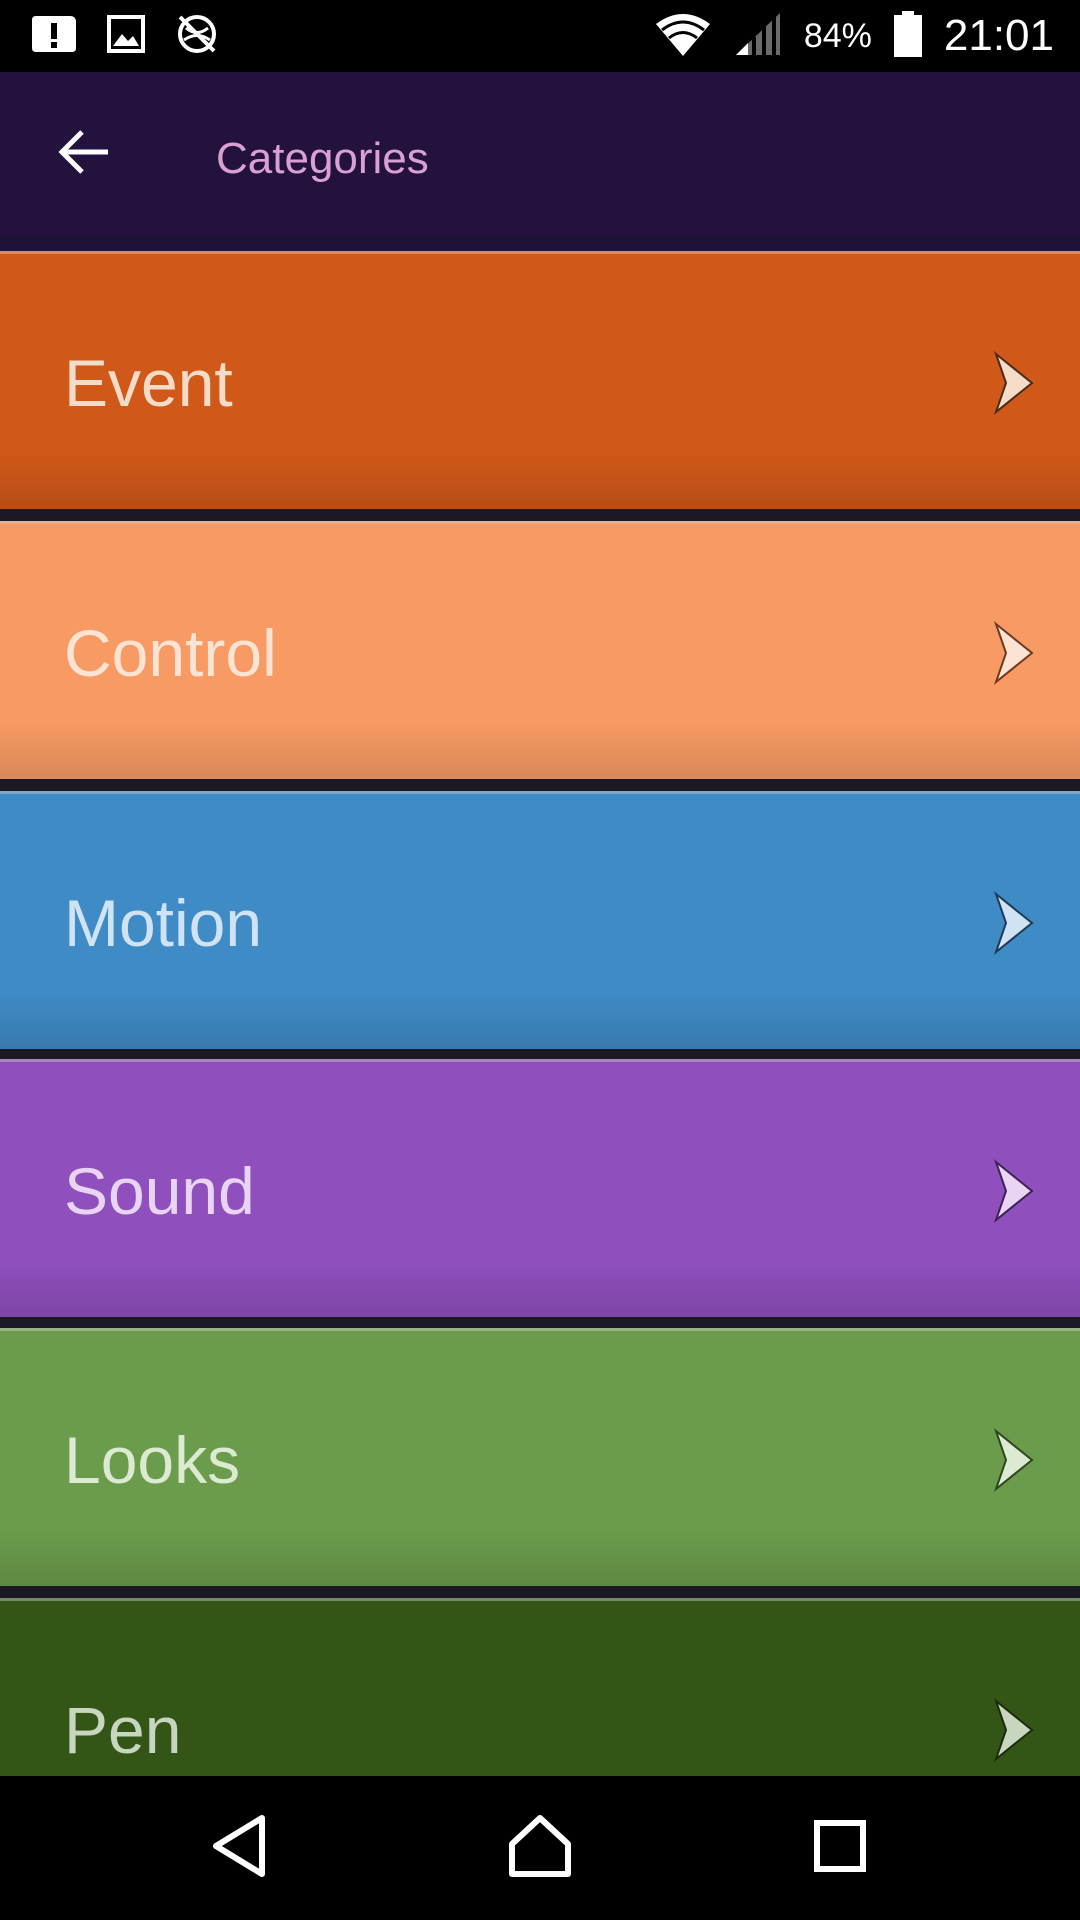 This screenshot has width=1080, height=1920. I want to click on navigation-bar, so click(540, 1848).